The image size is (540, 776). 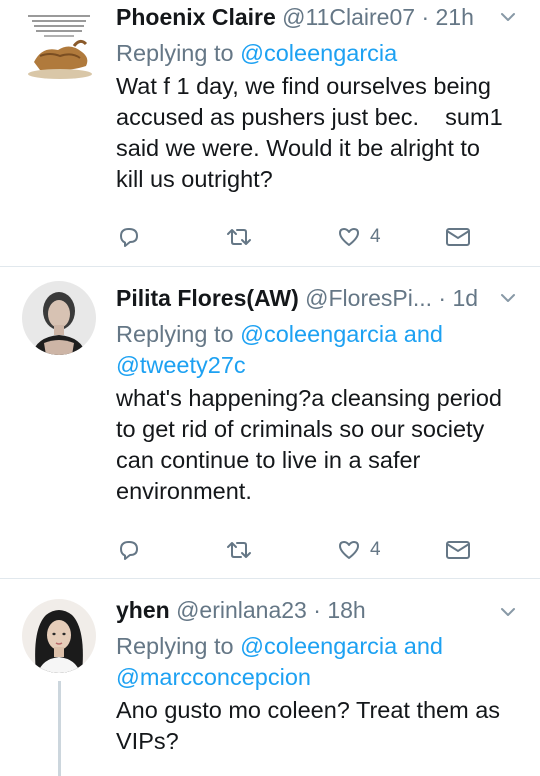 I want to click on timestamp: 21h, so click(x=455, y=17).